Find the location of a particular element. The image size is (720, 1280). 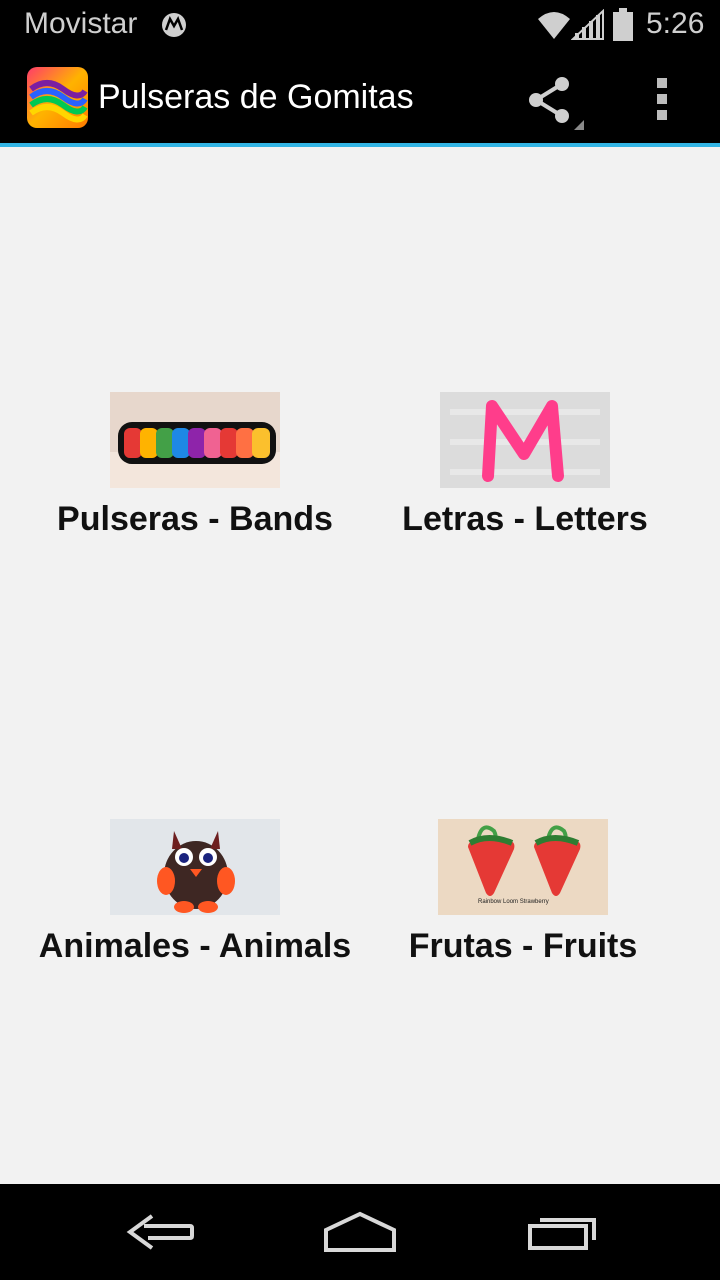

pink-letter-m-image is located at coordinates (525, 440).